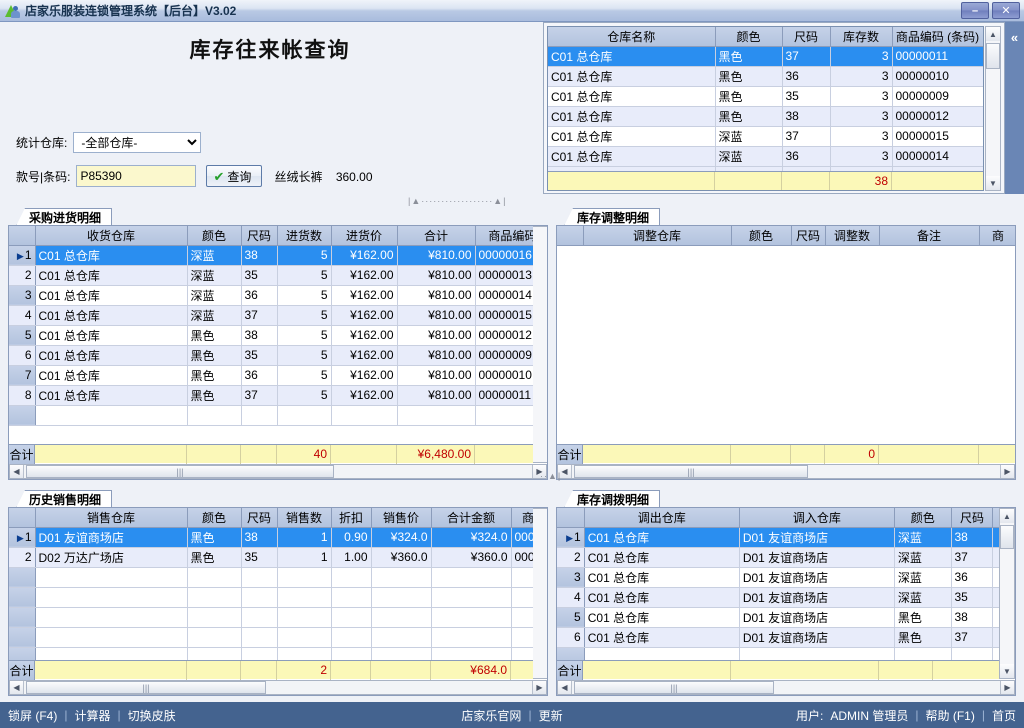  What do you see at coordinates (271, 315) in the screenshot?
I see `table-row: 4 C01 总仓库 深蓝 37 5 ¥162.00 ¥810.00 00000015` at bounding box center [271, 315].